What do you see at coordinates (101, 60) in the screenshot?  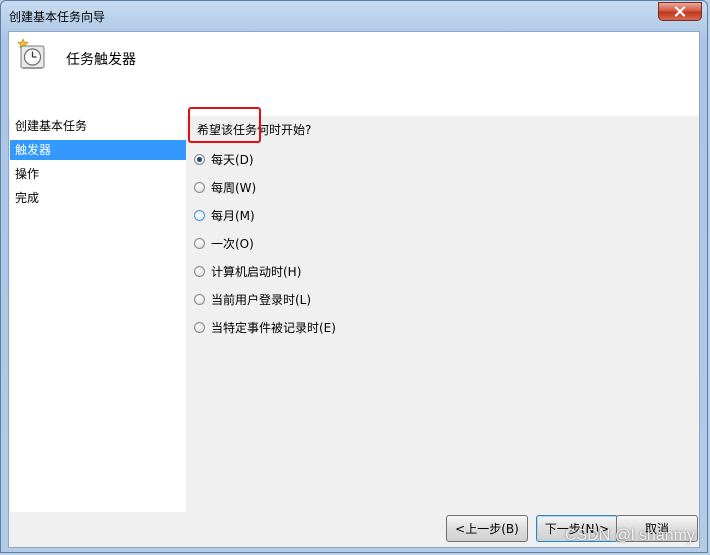 I see `page-title: 任务触发器` at bounding box center [101, 60].